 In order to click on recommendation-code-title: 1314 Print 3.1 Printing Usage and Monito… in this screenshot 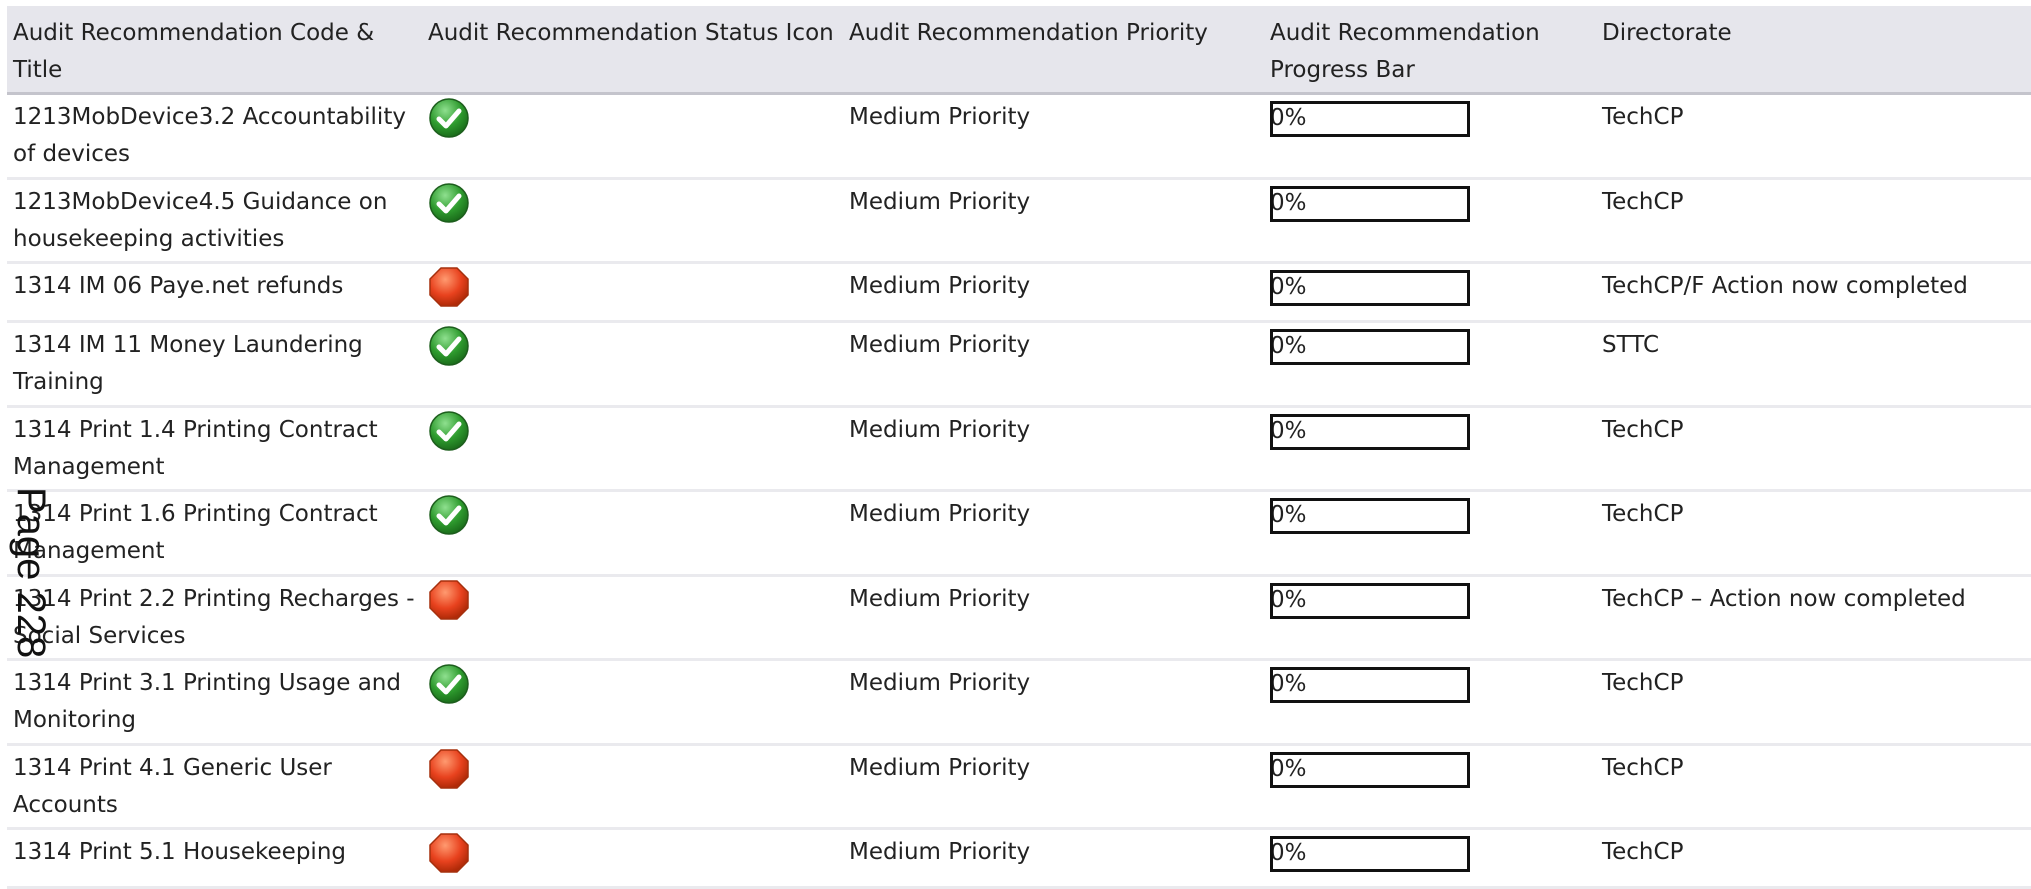, I will do `click(214, 702)`.